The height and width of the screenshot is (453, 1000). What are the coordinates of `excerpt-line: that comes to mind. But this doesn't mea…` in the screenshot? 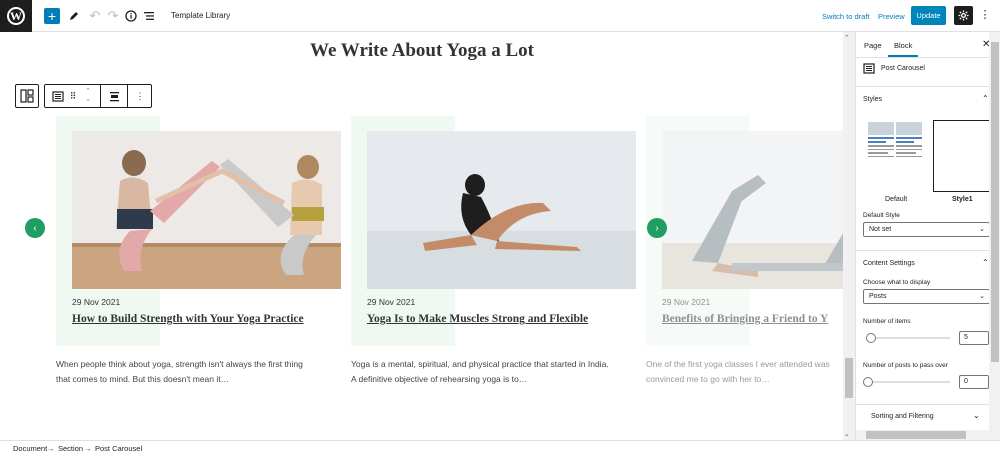 It's located at (143, 379).